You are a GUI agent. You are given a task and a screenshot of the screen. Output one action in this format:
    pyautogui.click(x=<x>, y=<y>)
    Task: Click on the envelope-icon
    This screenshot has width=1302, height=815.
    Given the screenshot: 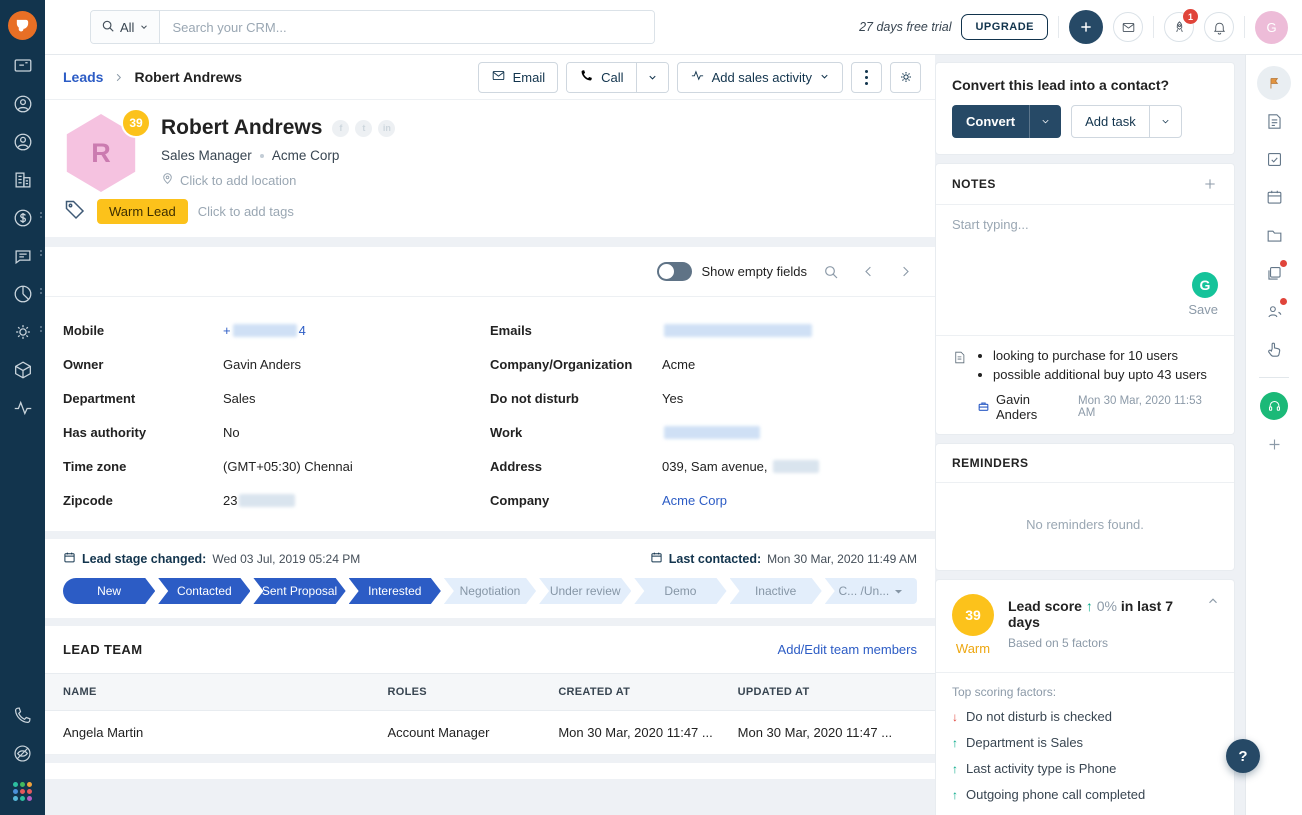 What is the action you would take?
    pyautogui.click(x=498, y=77)
    